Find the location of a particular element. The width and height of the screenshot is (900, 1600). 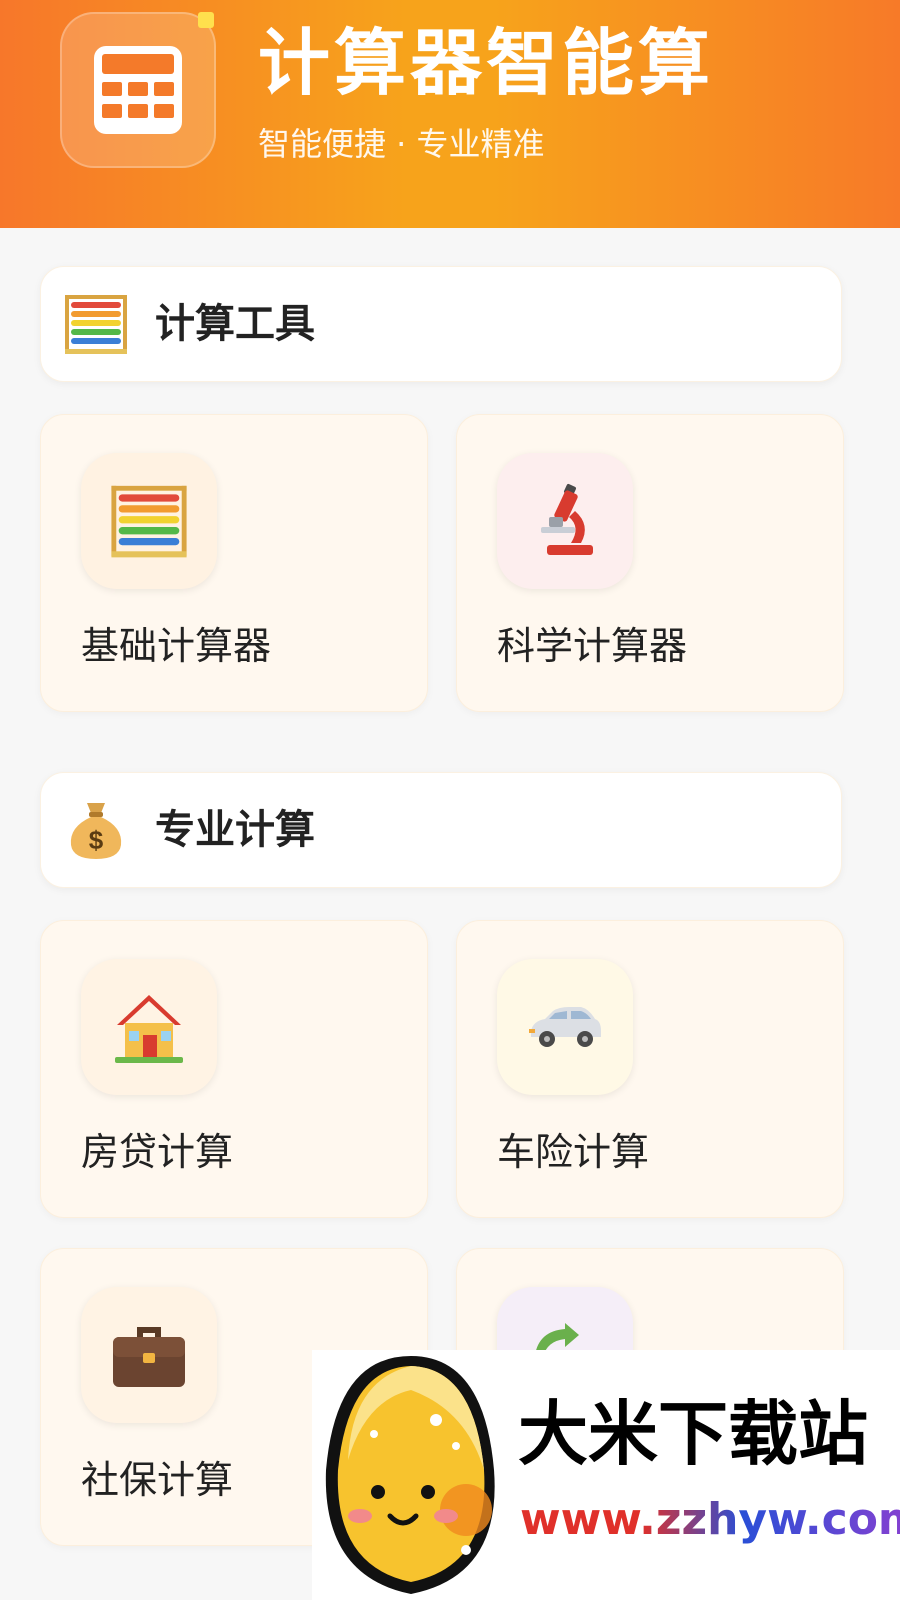

app-title: 计算器智能算 is located at coordinates (486, 63).